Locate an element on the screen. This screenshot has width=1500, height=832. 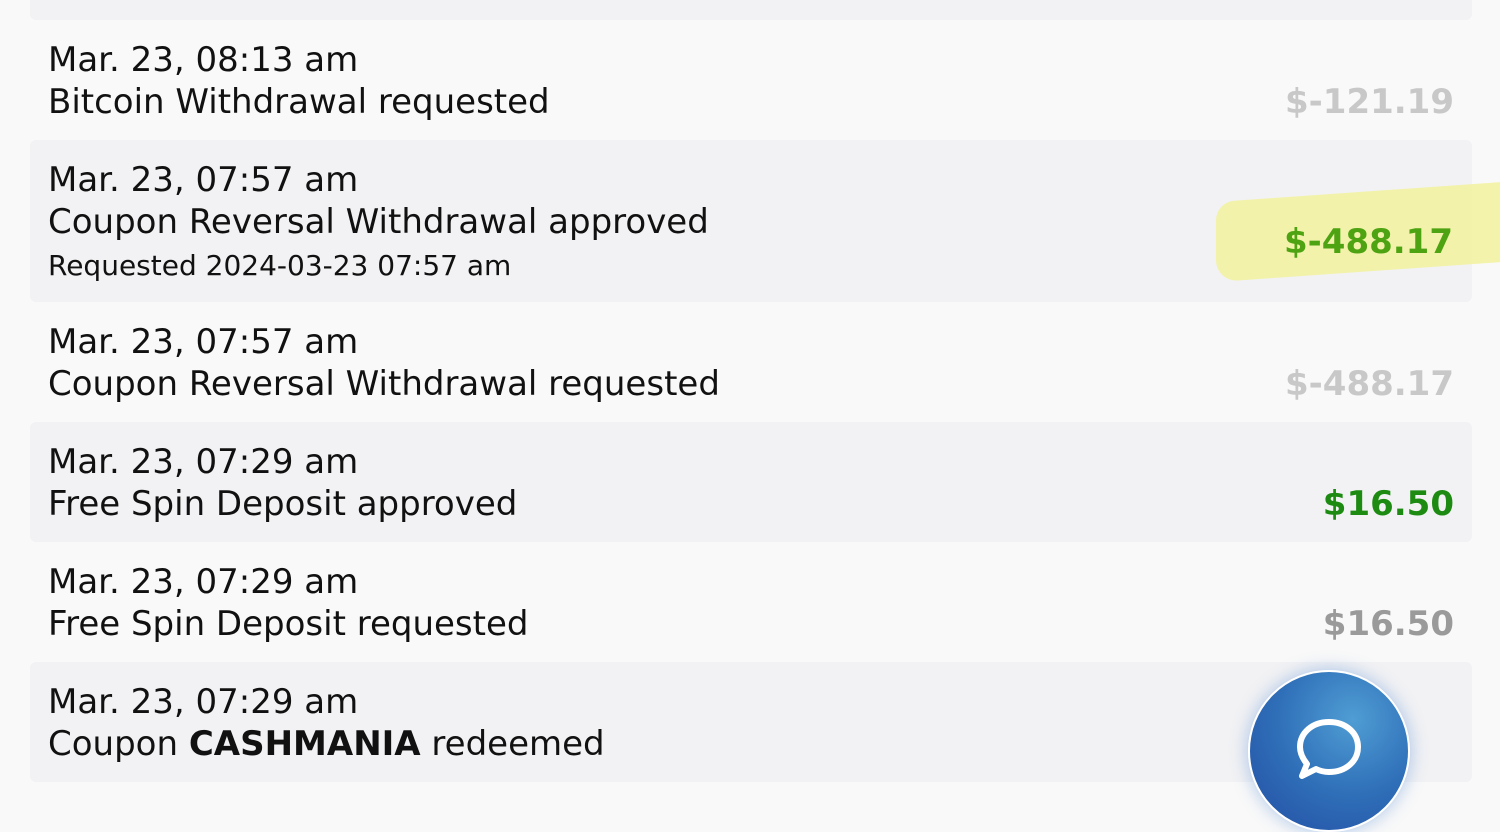
coupon-suffix: redeemed is located at coordinates (512, 744).